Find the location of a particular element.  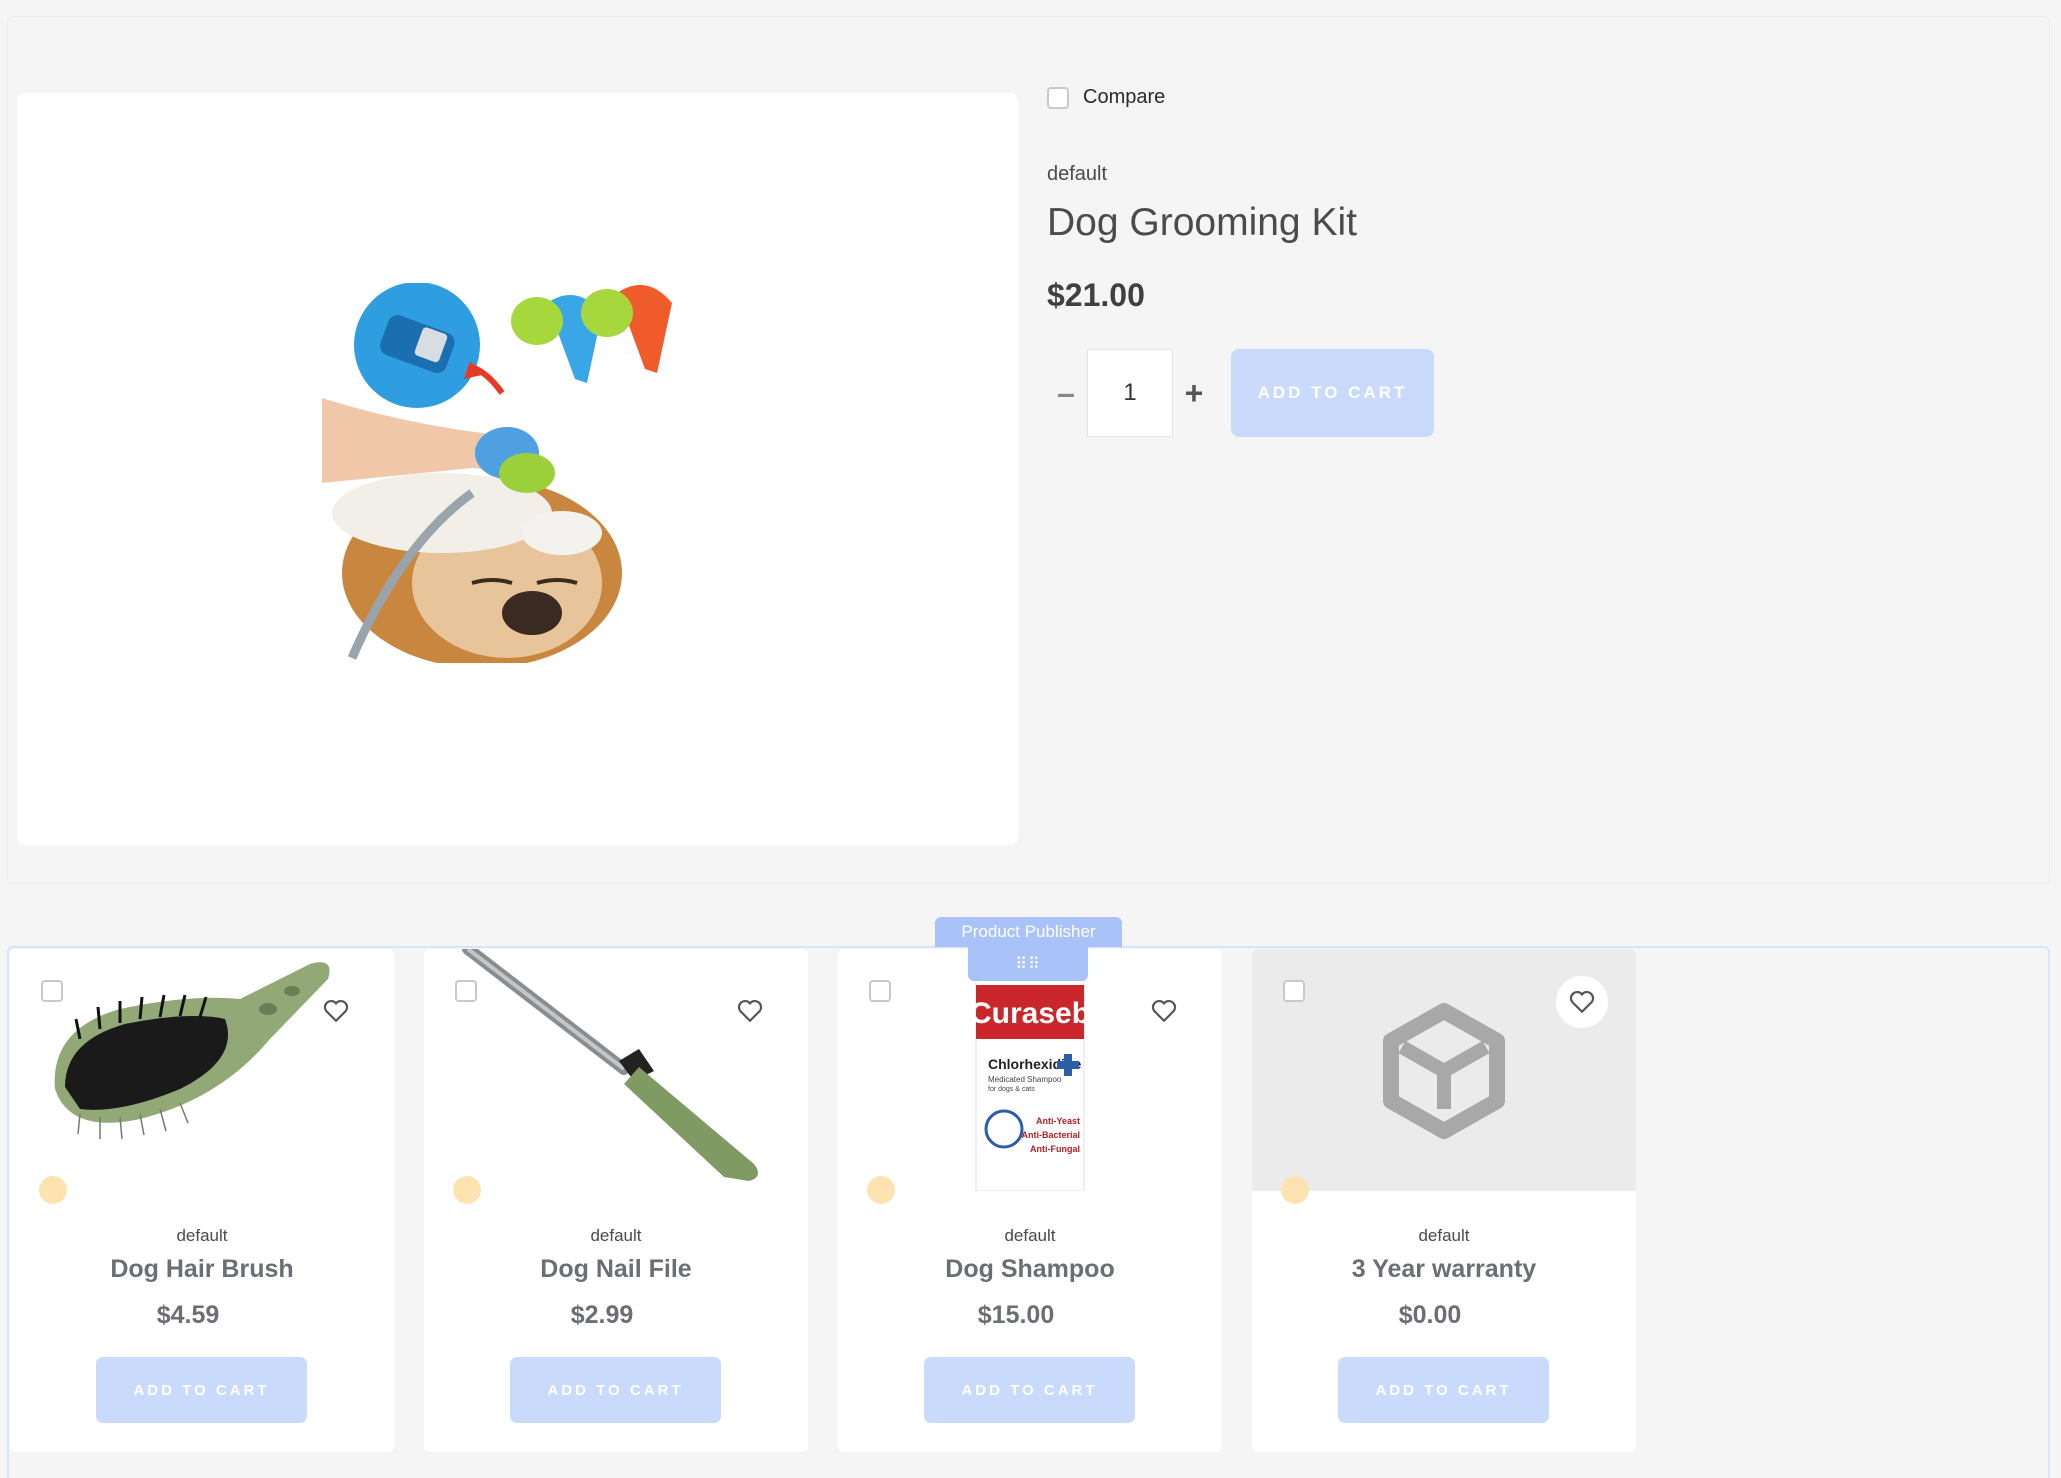

product-price: $21.00 is located at coordinates (1096, 295).